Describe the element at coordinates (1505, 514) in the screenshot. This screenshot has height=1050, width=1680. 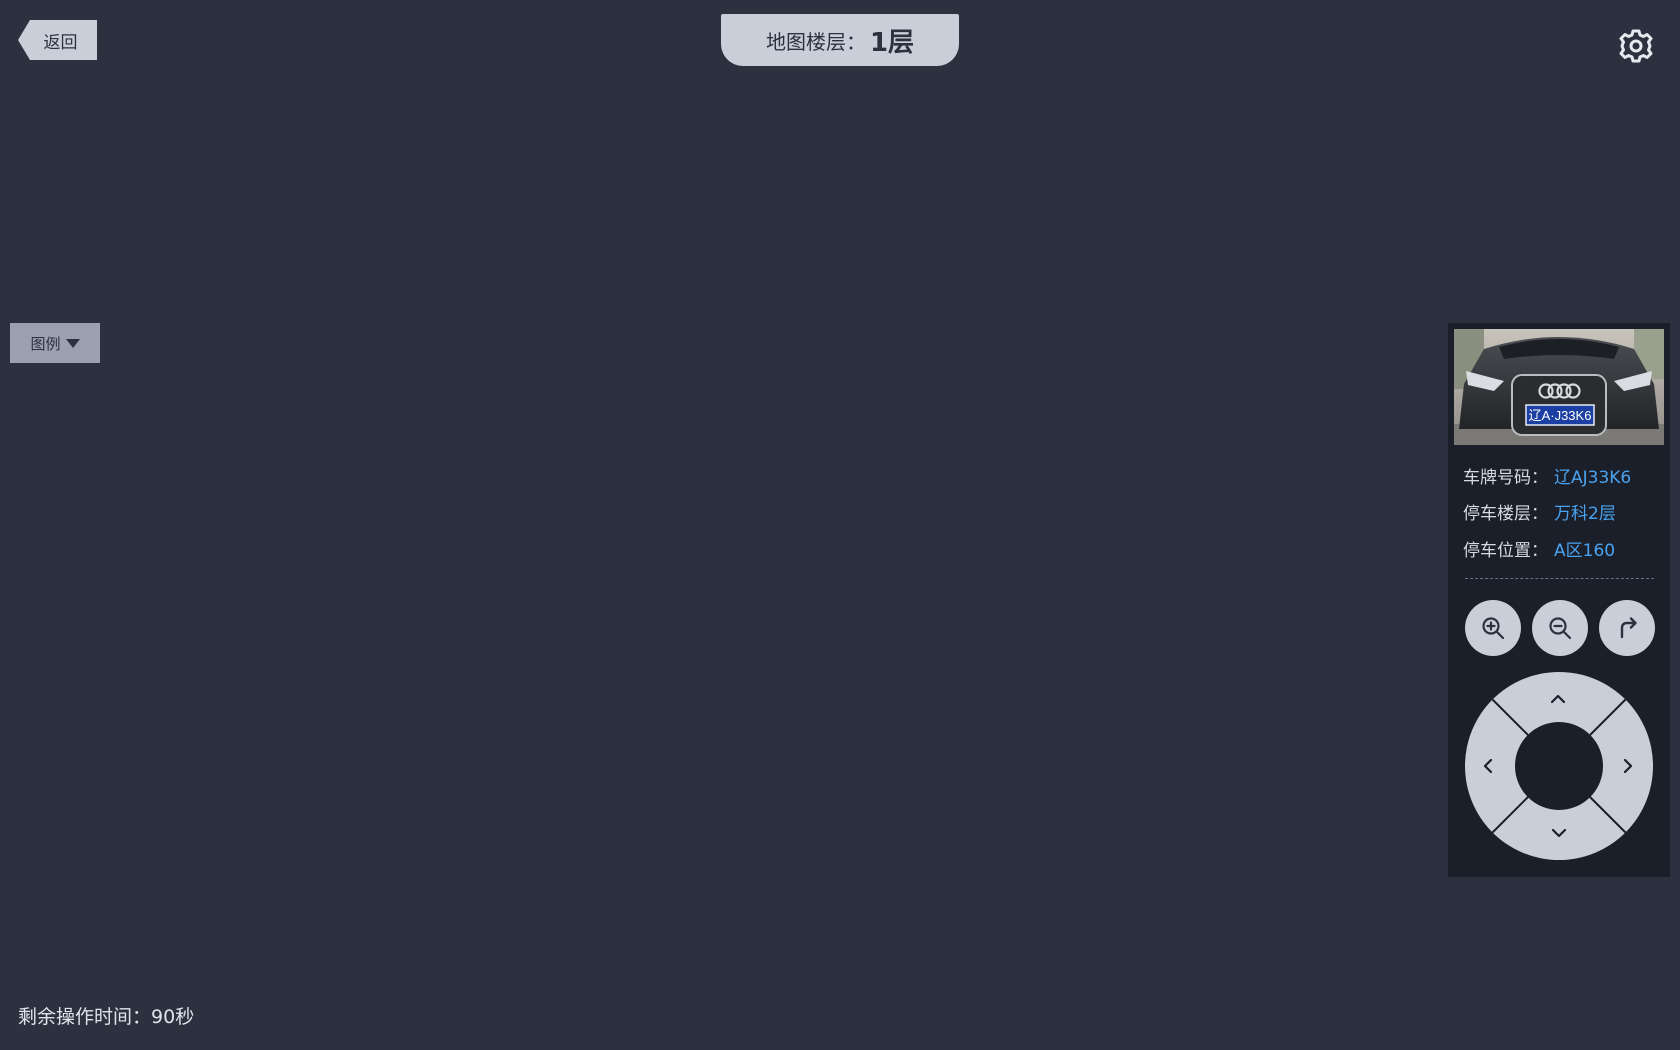
I see `parking-floor-label: 停车楼层：` at that location.